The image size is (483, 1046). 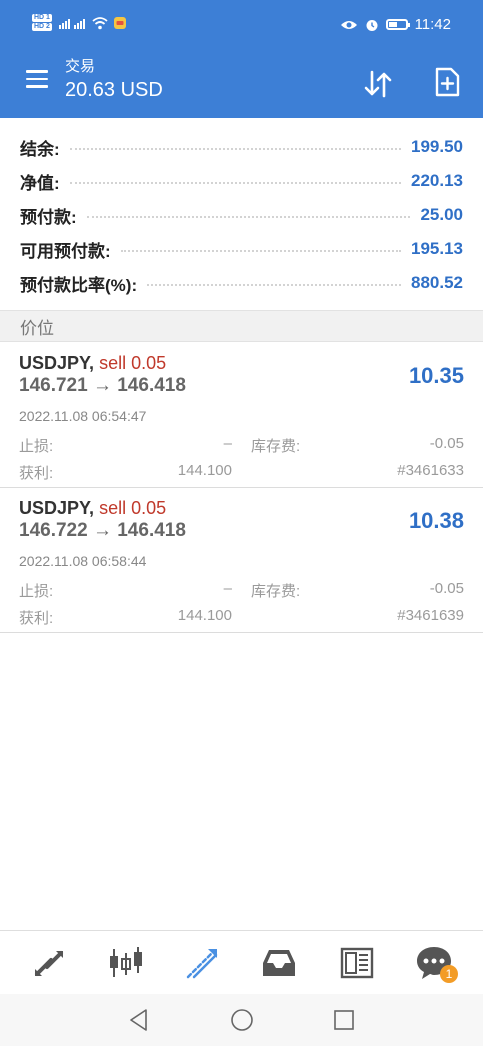 I want to click on app-bar: 交易 20.63 USD, so click(x=241, y=85).